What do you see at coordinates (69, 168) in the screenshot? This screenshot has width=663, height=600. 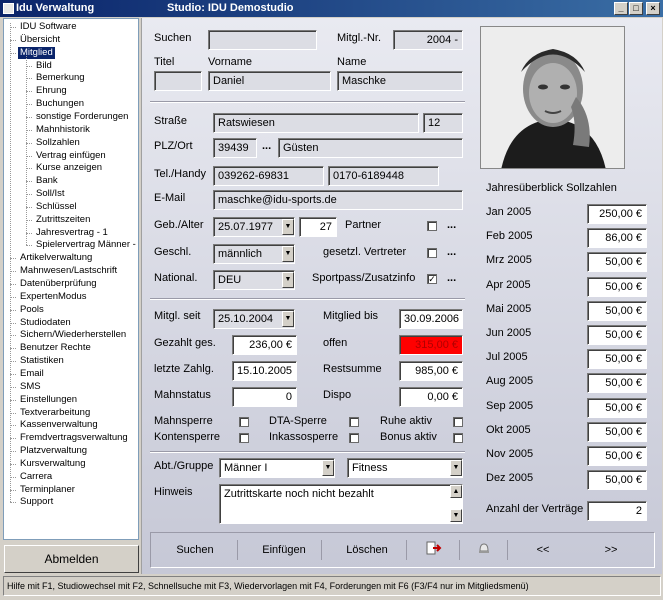 I see `nav-subitem: Kurse anzeigen` at bounding box center [69, 168].